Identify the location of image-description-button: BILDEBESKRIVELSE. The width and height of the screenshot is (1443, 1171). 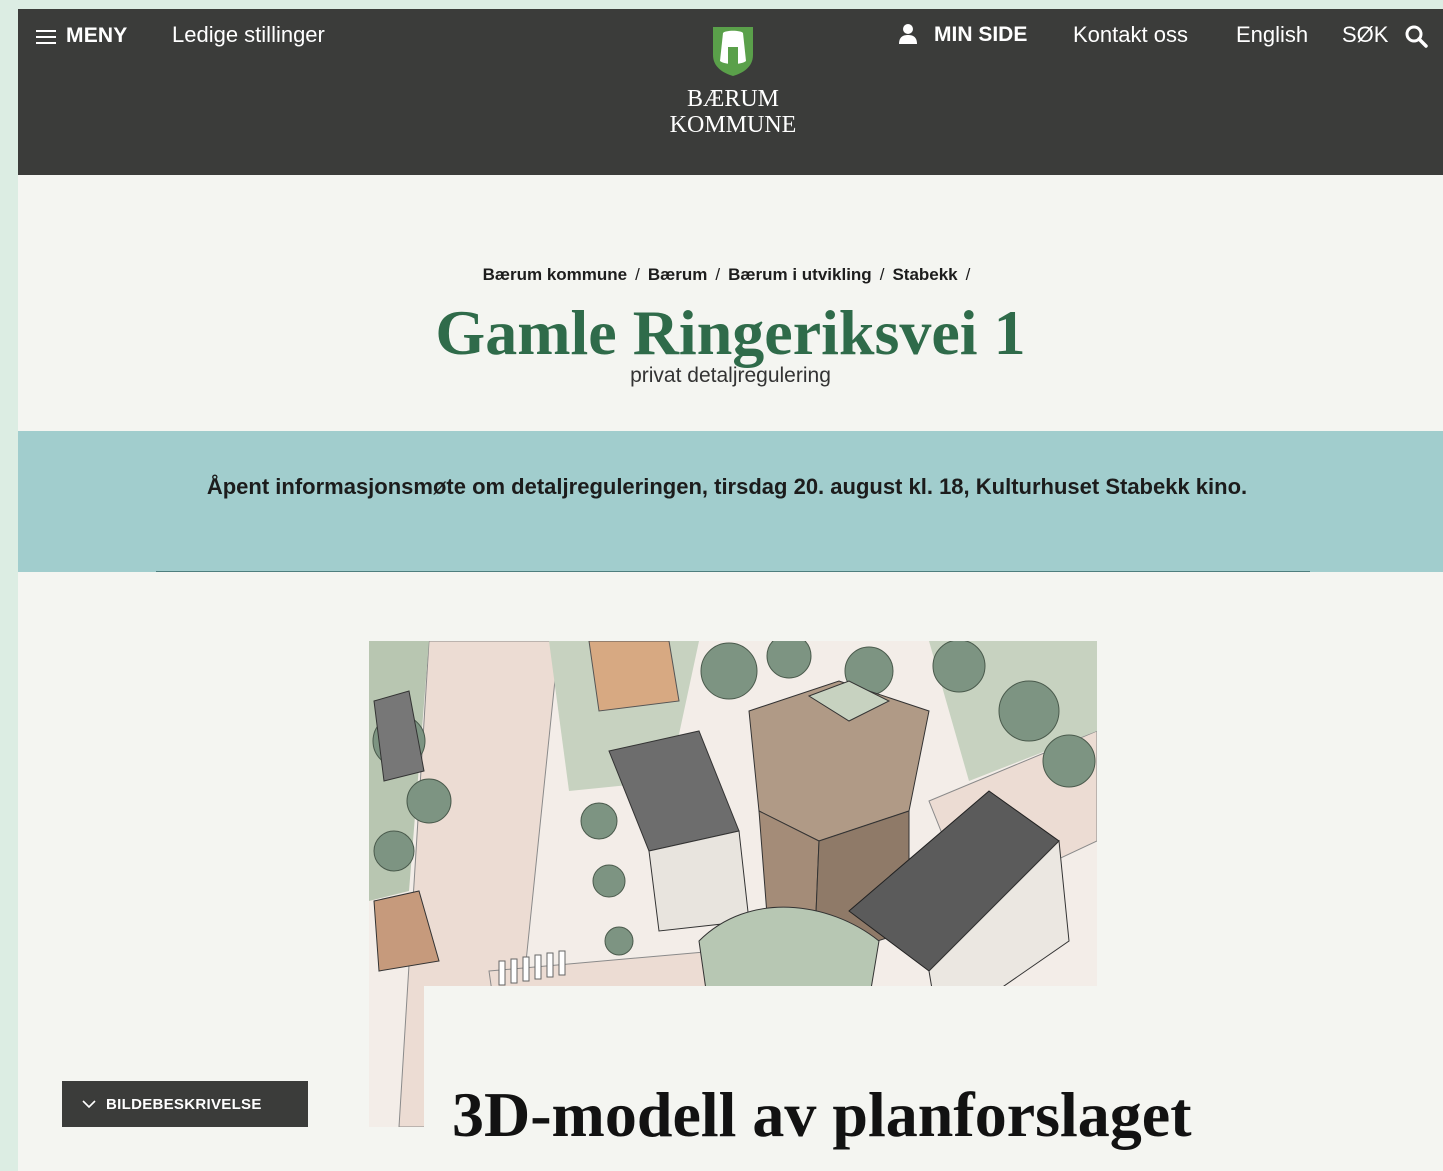
(185, 1104).